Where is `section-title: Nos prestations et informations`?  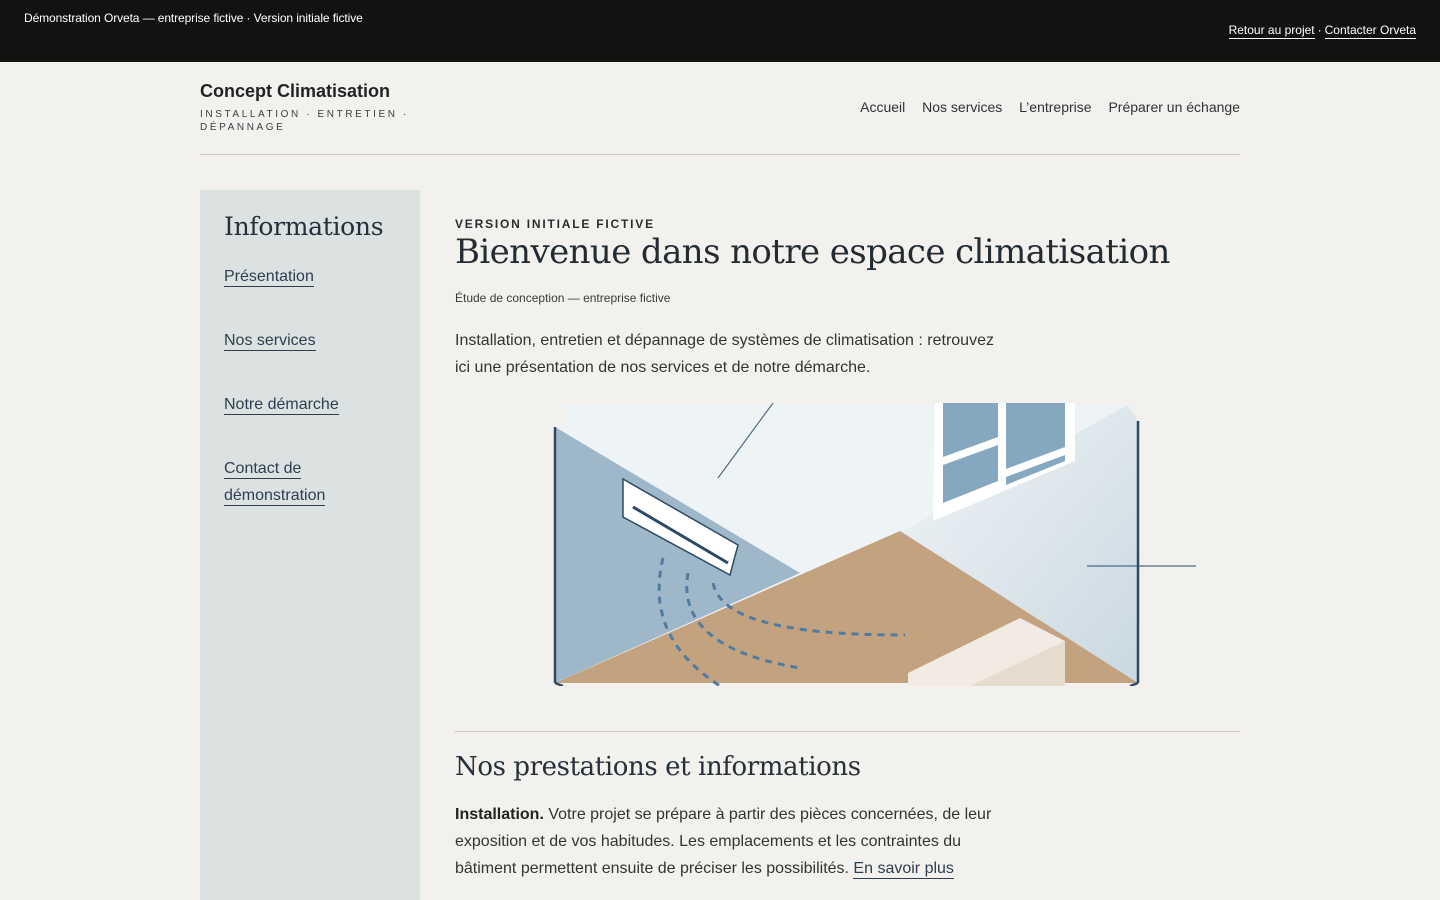 section-title: Nos prestations et informations is located at coordinates (658, 767).